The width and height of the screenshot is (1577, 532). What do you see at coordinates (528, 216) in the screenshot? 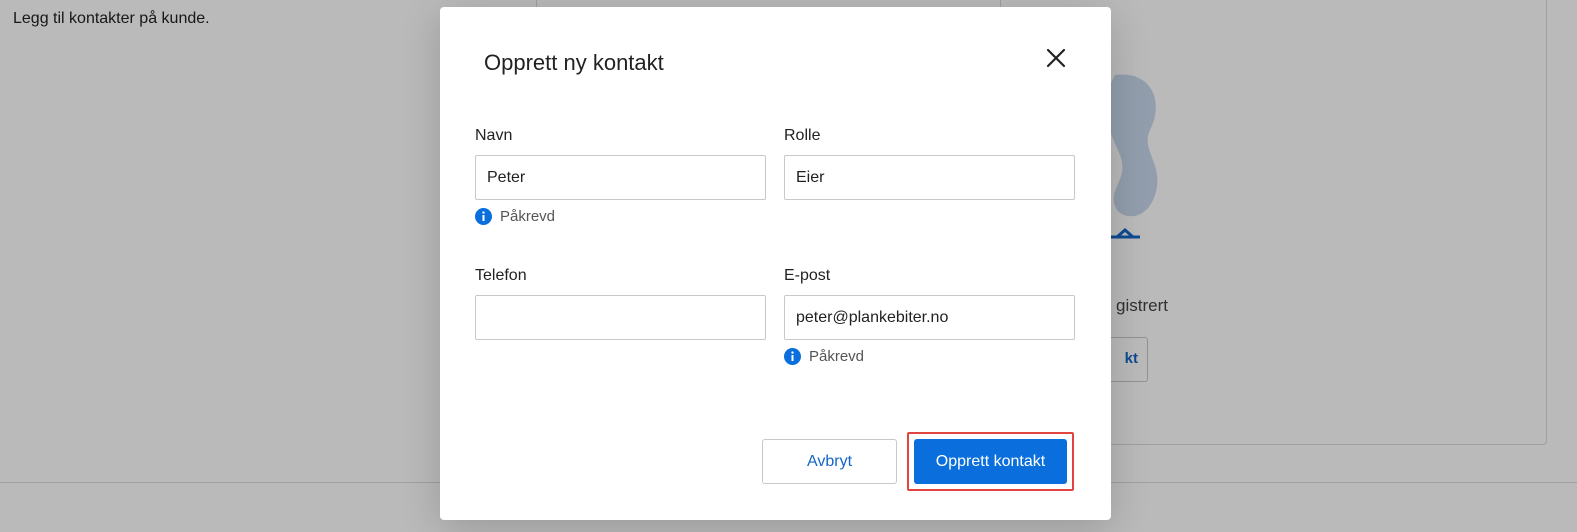
I see `name-helper-text: Påkrevd` at bounding box center [528, 216].